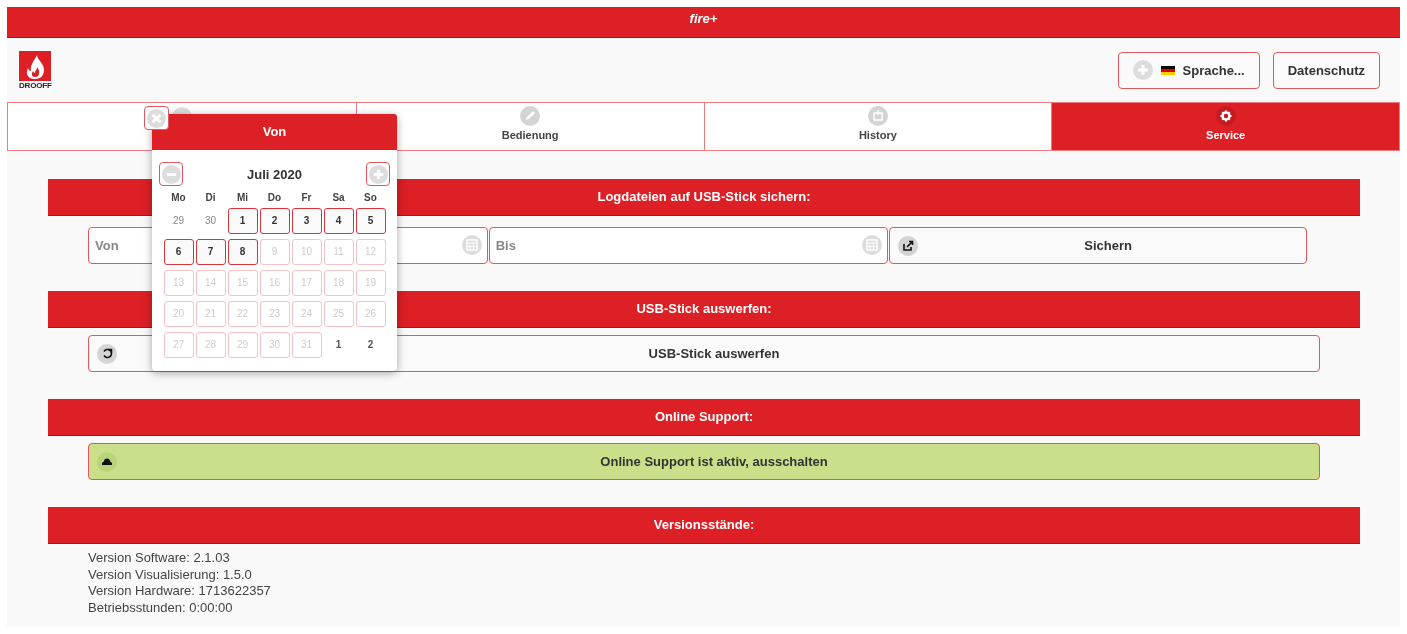 This screenshot has width=1407, height=634. Describe the element at coordinates (180, 591) in the screenshot. I see `version-text: Version Hardware: 1713622357` at that location.